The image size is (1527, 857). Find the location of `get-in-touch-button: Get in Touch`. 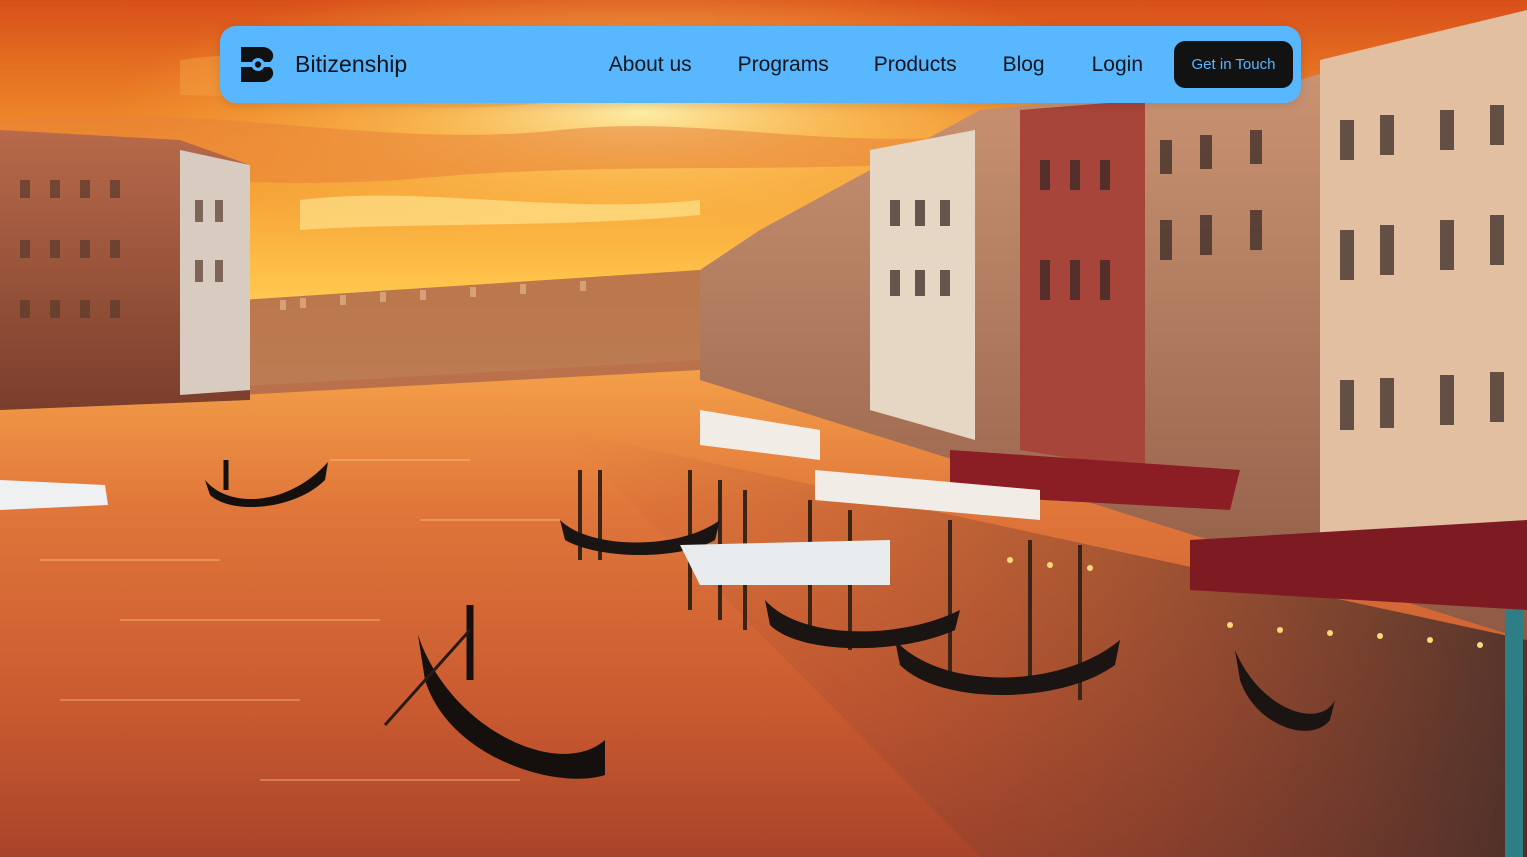

get-in-touch-button: Get in Touch is located at coordinates (1233, 64).